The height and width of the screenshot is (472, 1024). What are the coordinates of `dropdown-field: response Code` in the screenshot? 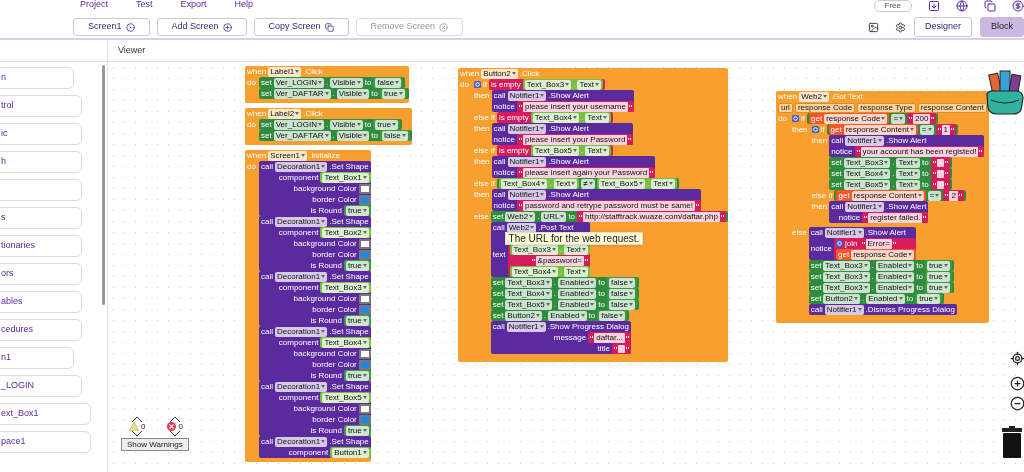 It's located at (856, 118).